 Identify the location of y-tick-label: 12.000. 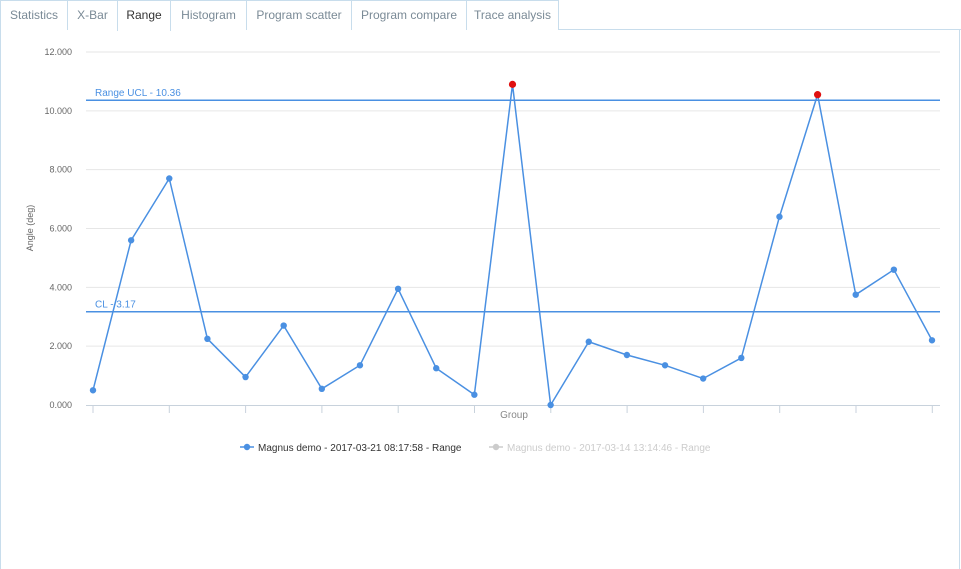
(58, 52).